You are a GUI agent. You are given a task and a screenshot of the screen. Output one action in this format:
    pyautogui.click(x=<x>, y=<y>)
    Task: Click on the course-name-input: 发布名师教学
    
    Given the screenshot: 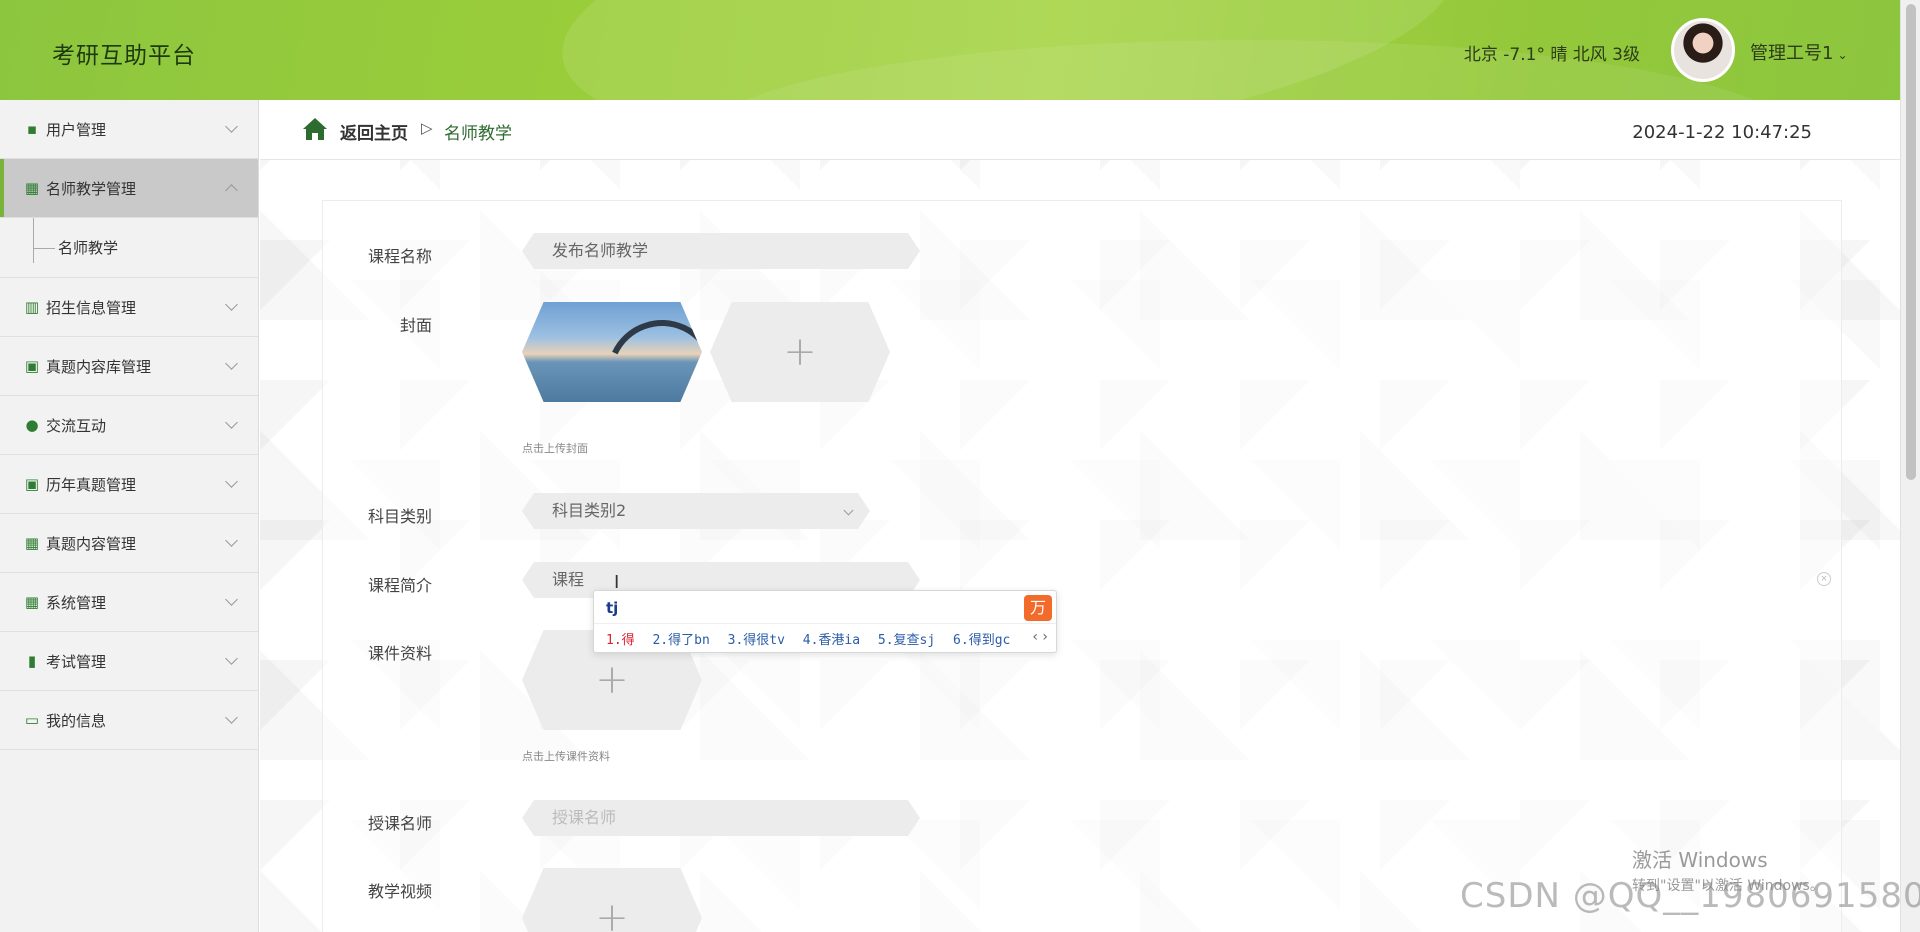 What is the action you would take?
    pyautogui.click(x=721, y=251)
    